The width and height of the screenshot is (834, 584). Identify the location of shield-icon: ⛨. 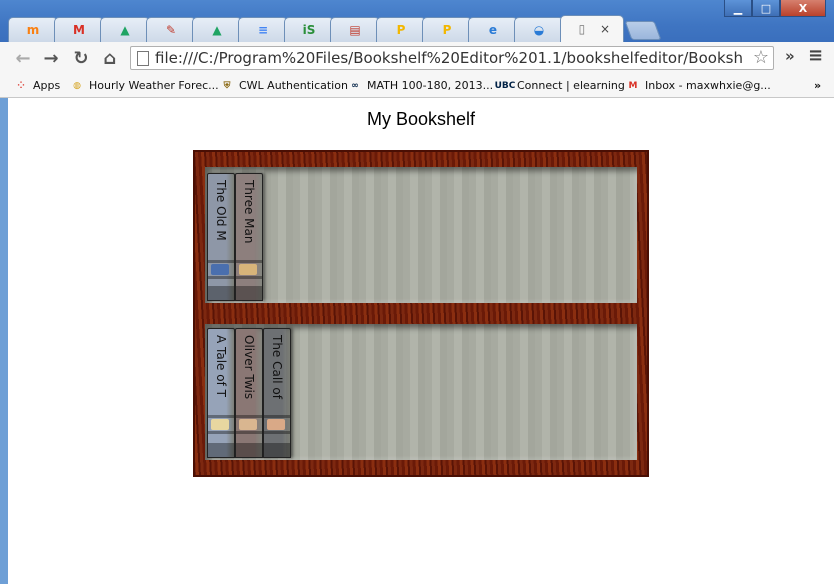
(227, 85).